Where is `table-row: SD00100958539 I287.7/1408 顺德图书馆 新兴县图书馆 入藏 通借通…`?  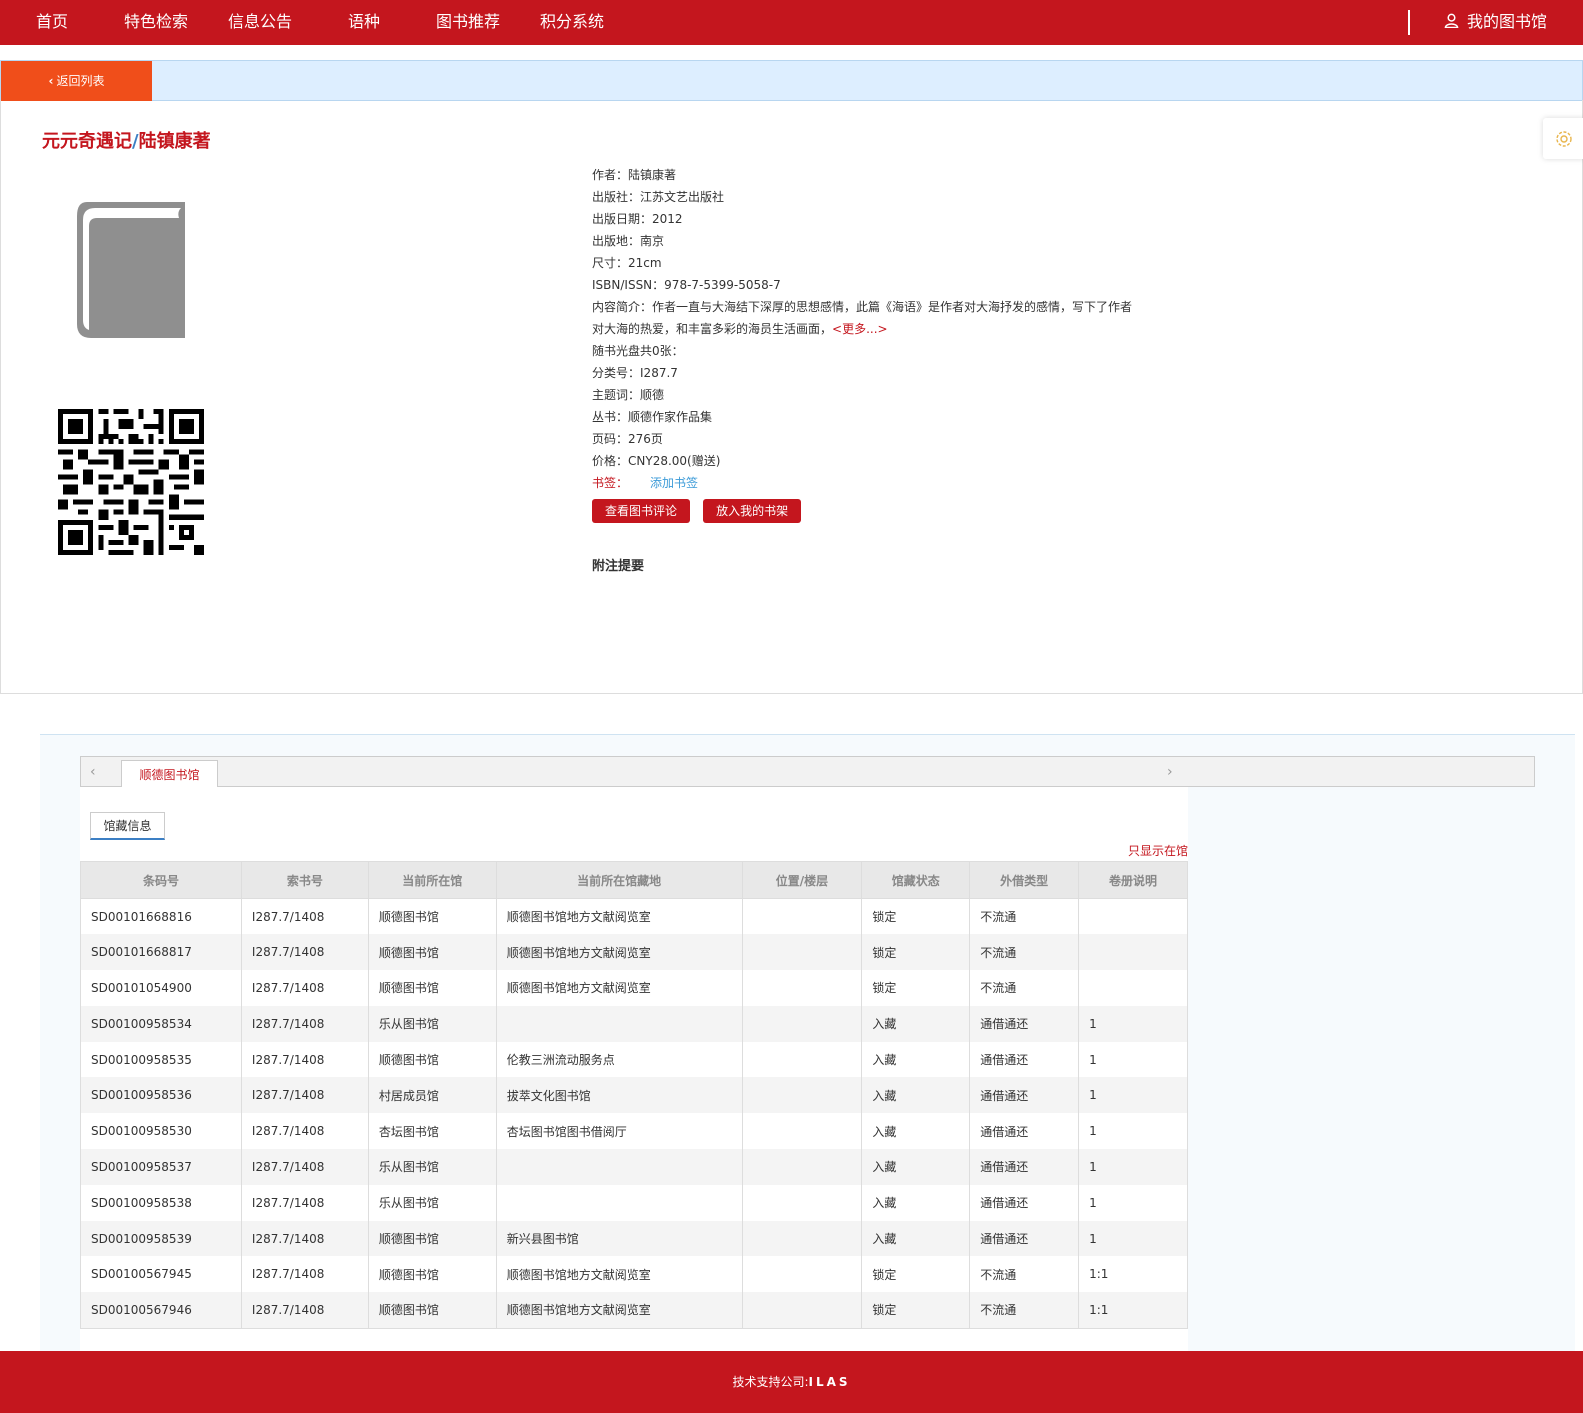 table-row: SD00100958539 I287.7/1408 顺德图书馆 新兴县图书馆 入藏 通借通… is located at coordinates (634, 1238).